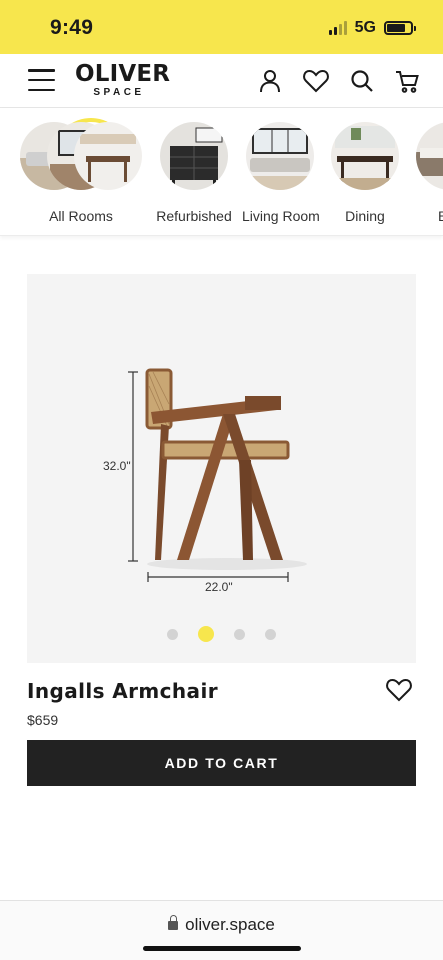 The width and height of the screenshot is (443, 960). I want to click on image-pagination, so click(221, 634).